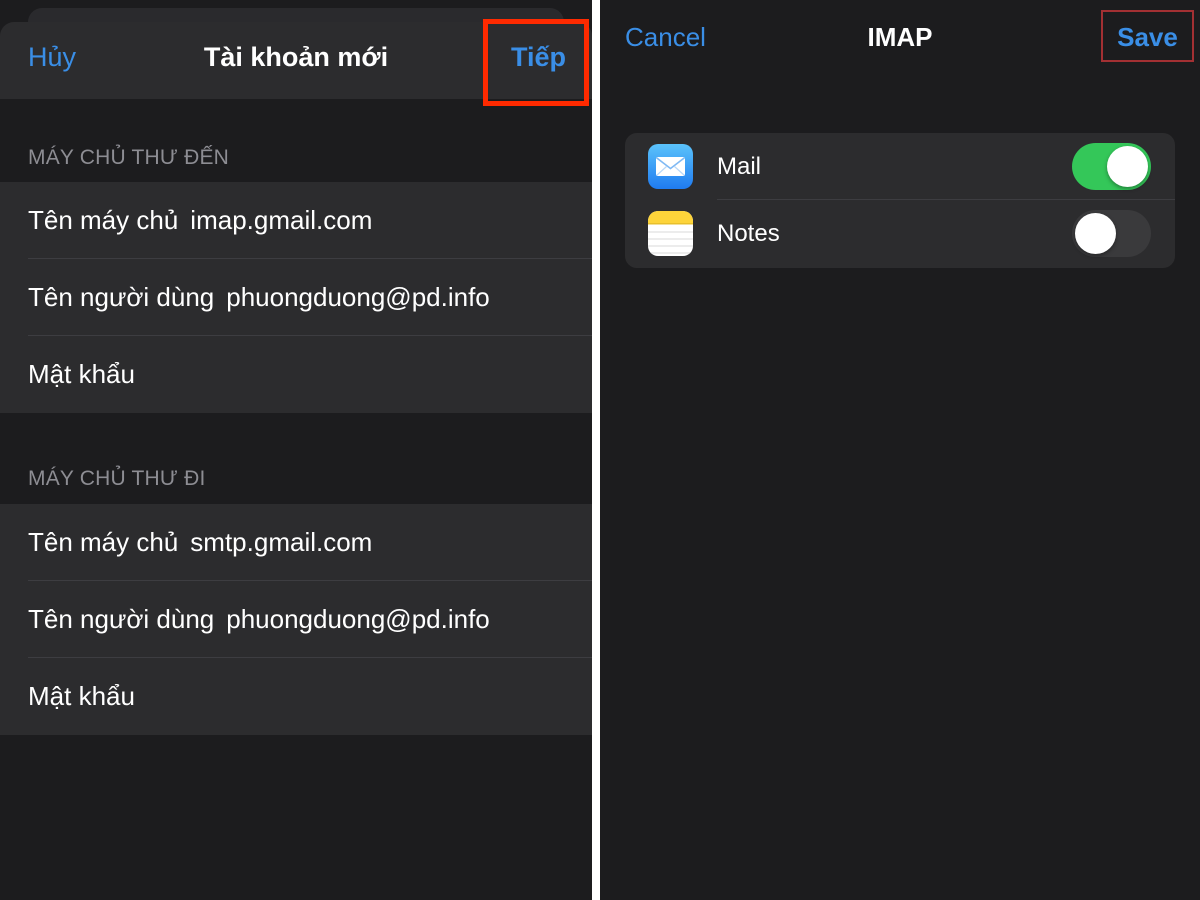 The height and width of the screenshot is (900, 1200). I want to click on outgoing-username-field: phuongduong@pd.info, so click(358, 619).